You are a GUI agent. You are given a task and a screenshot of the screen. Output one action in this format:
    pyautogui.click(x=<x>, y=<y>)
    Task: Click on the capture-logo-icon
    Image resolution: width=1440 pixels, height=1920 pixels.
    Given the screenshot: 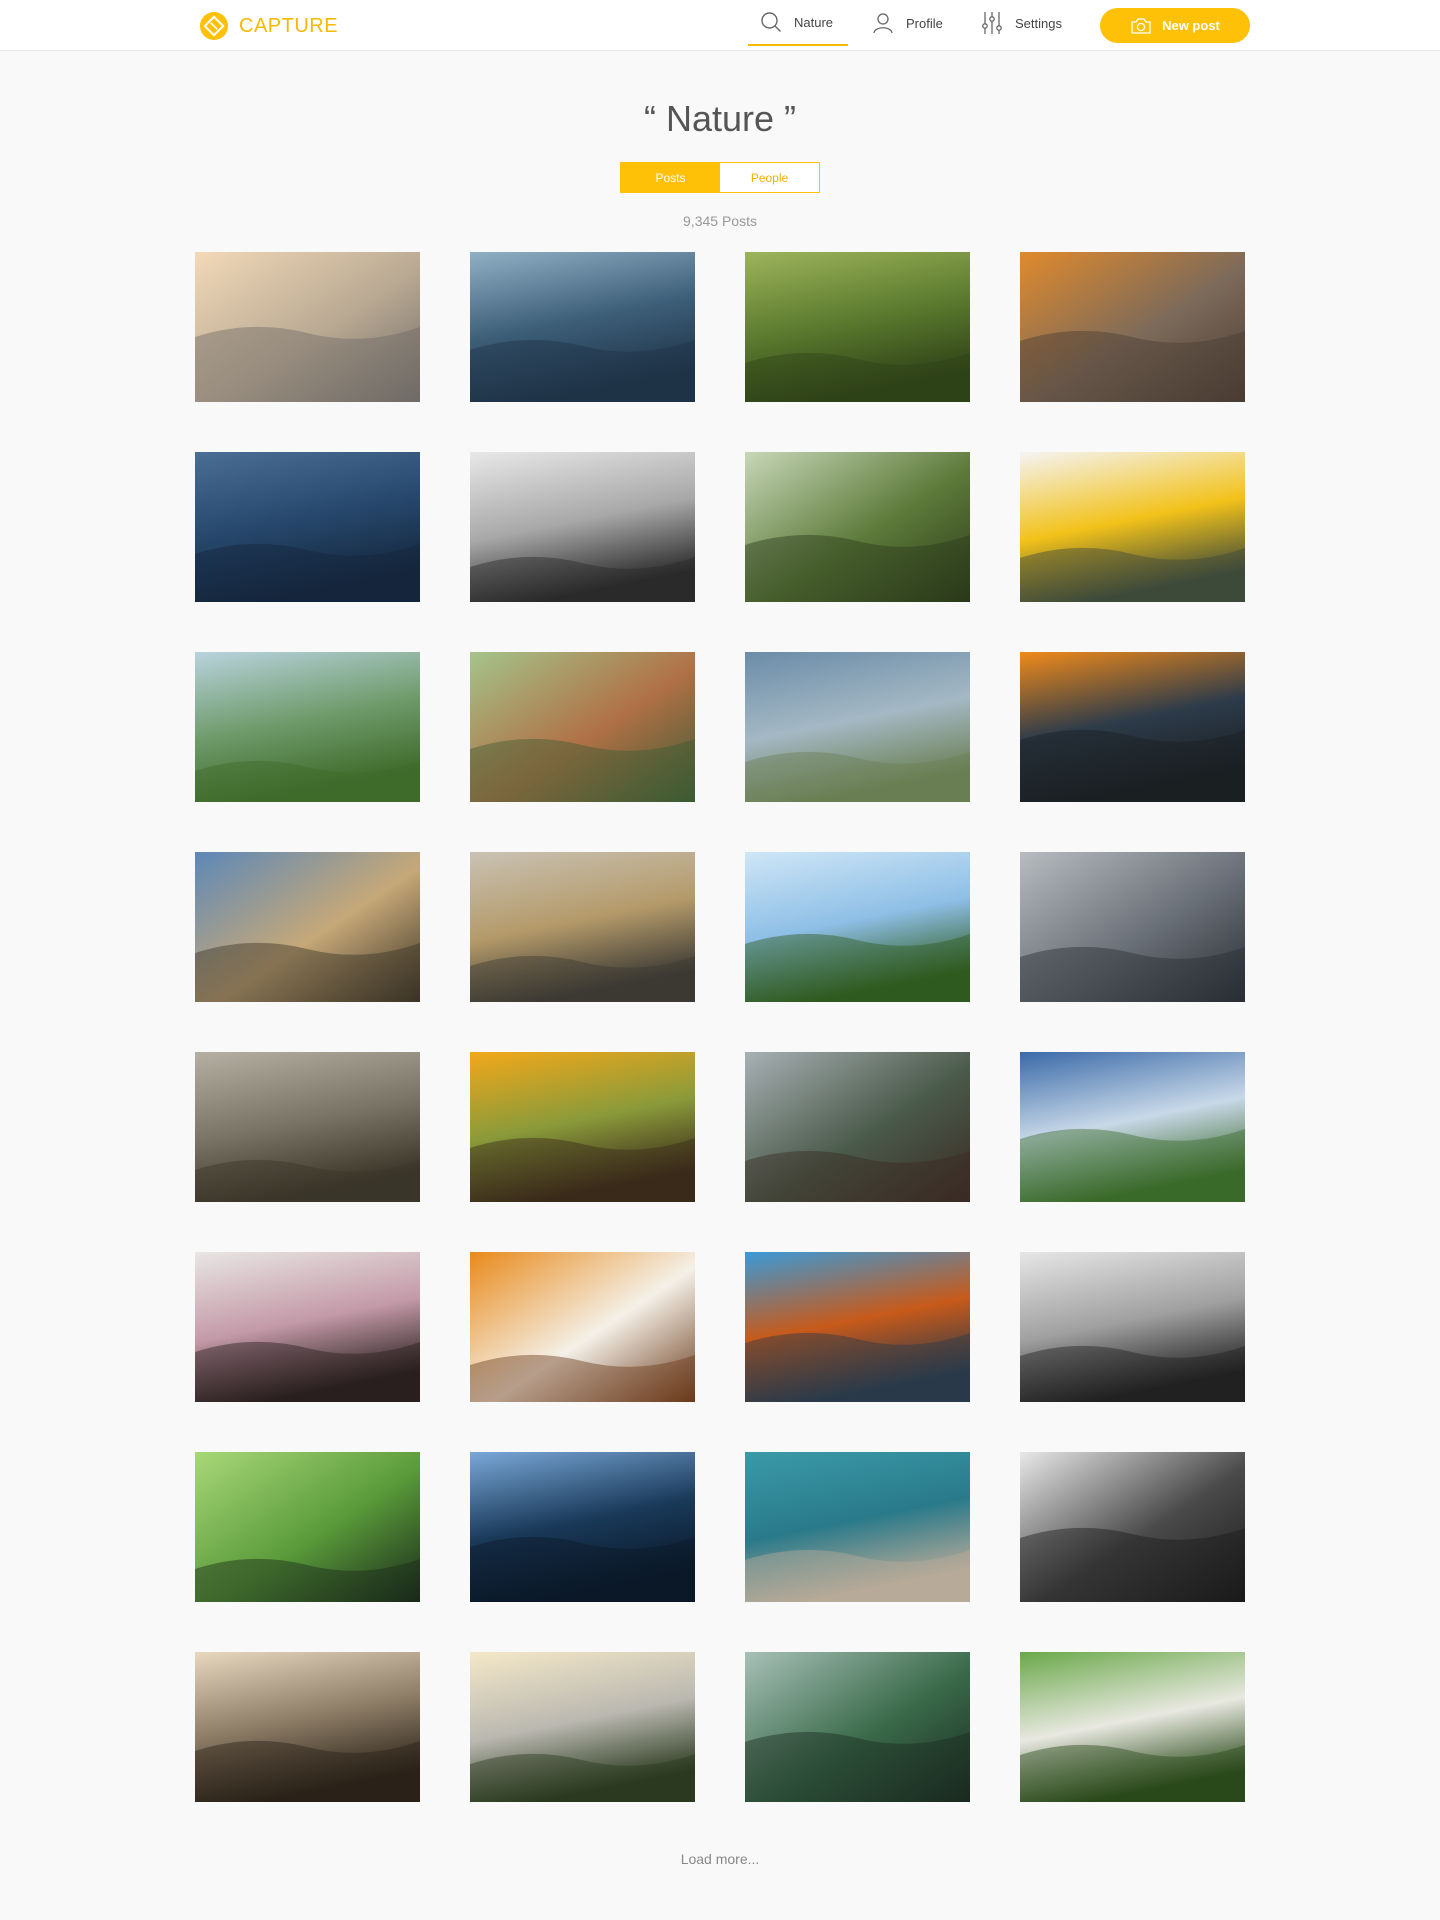 What is the action you would take?
    pyautogui.click(x=214, y=26)
    